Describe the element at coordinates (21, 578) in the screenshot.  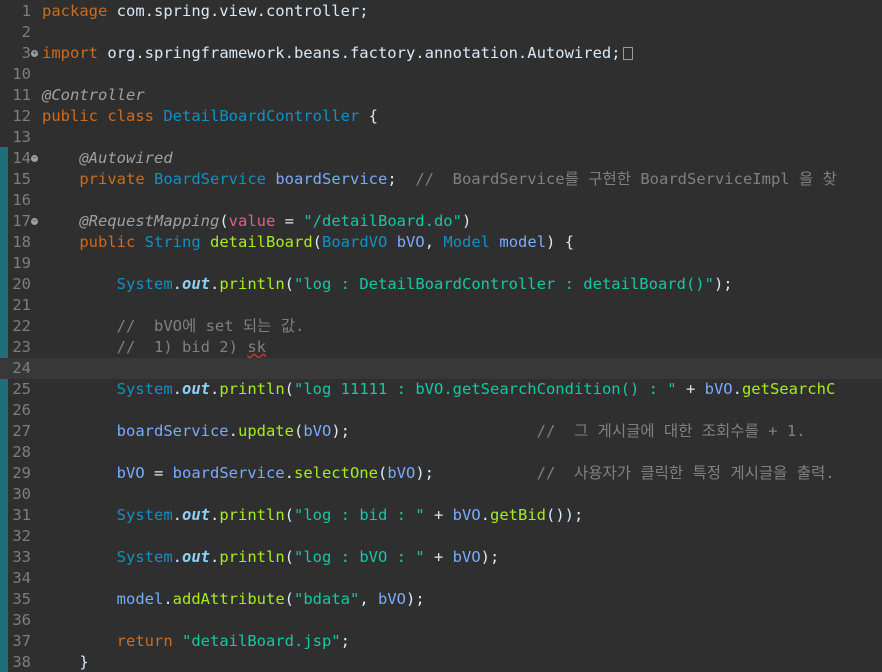
I see `line-number: 34` at that location.